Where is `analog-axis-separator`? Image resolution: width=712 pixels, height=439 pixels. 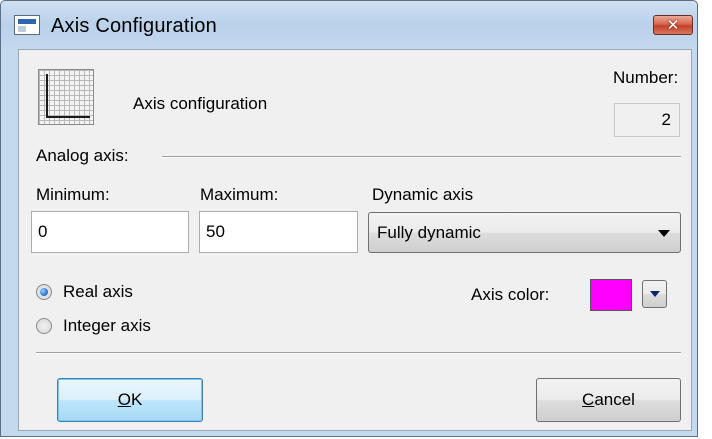 analog-axis-separator is located at coordinates (421, 157).